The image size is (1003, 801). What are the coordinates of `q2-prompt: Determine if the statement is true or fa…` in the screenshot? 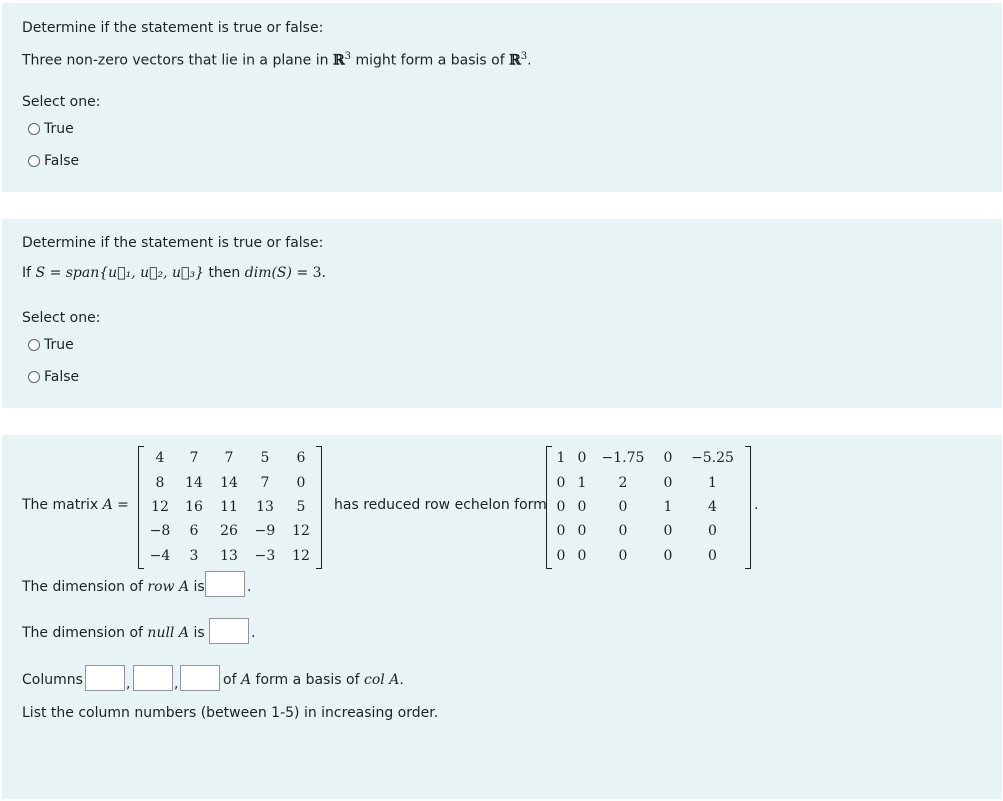 It's located at (173, 243).